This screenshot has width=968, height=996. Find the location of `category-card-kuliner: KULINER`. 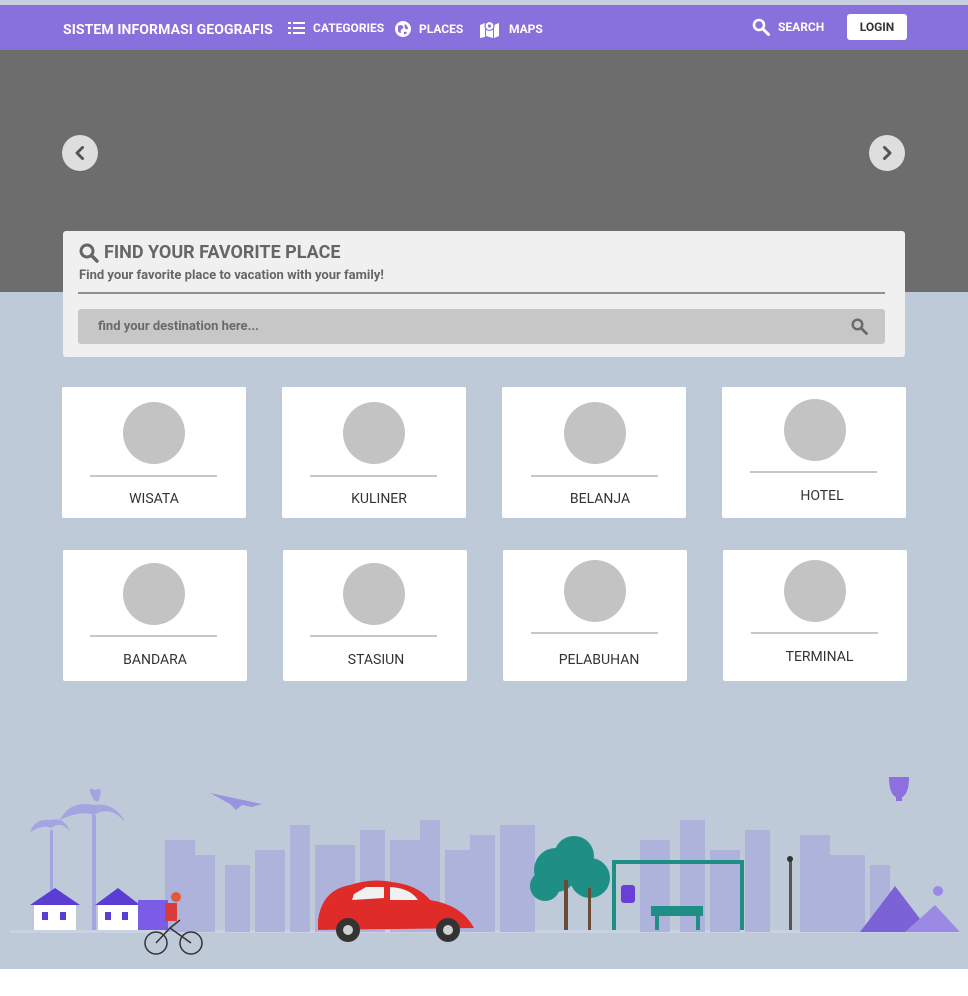

category-card-kuliner: KULINER is located at coordinates (374, 452).